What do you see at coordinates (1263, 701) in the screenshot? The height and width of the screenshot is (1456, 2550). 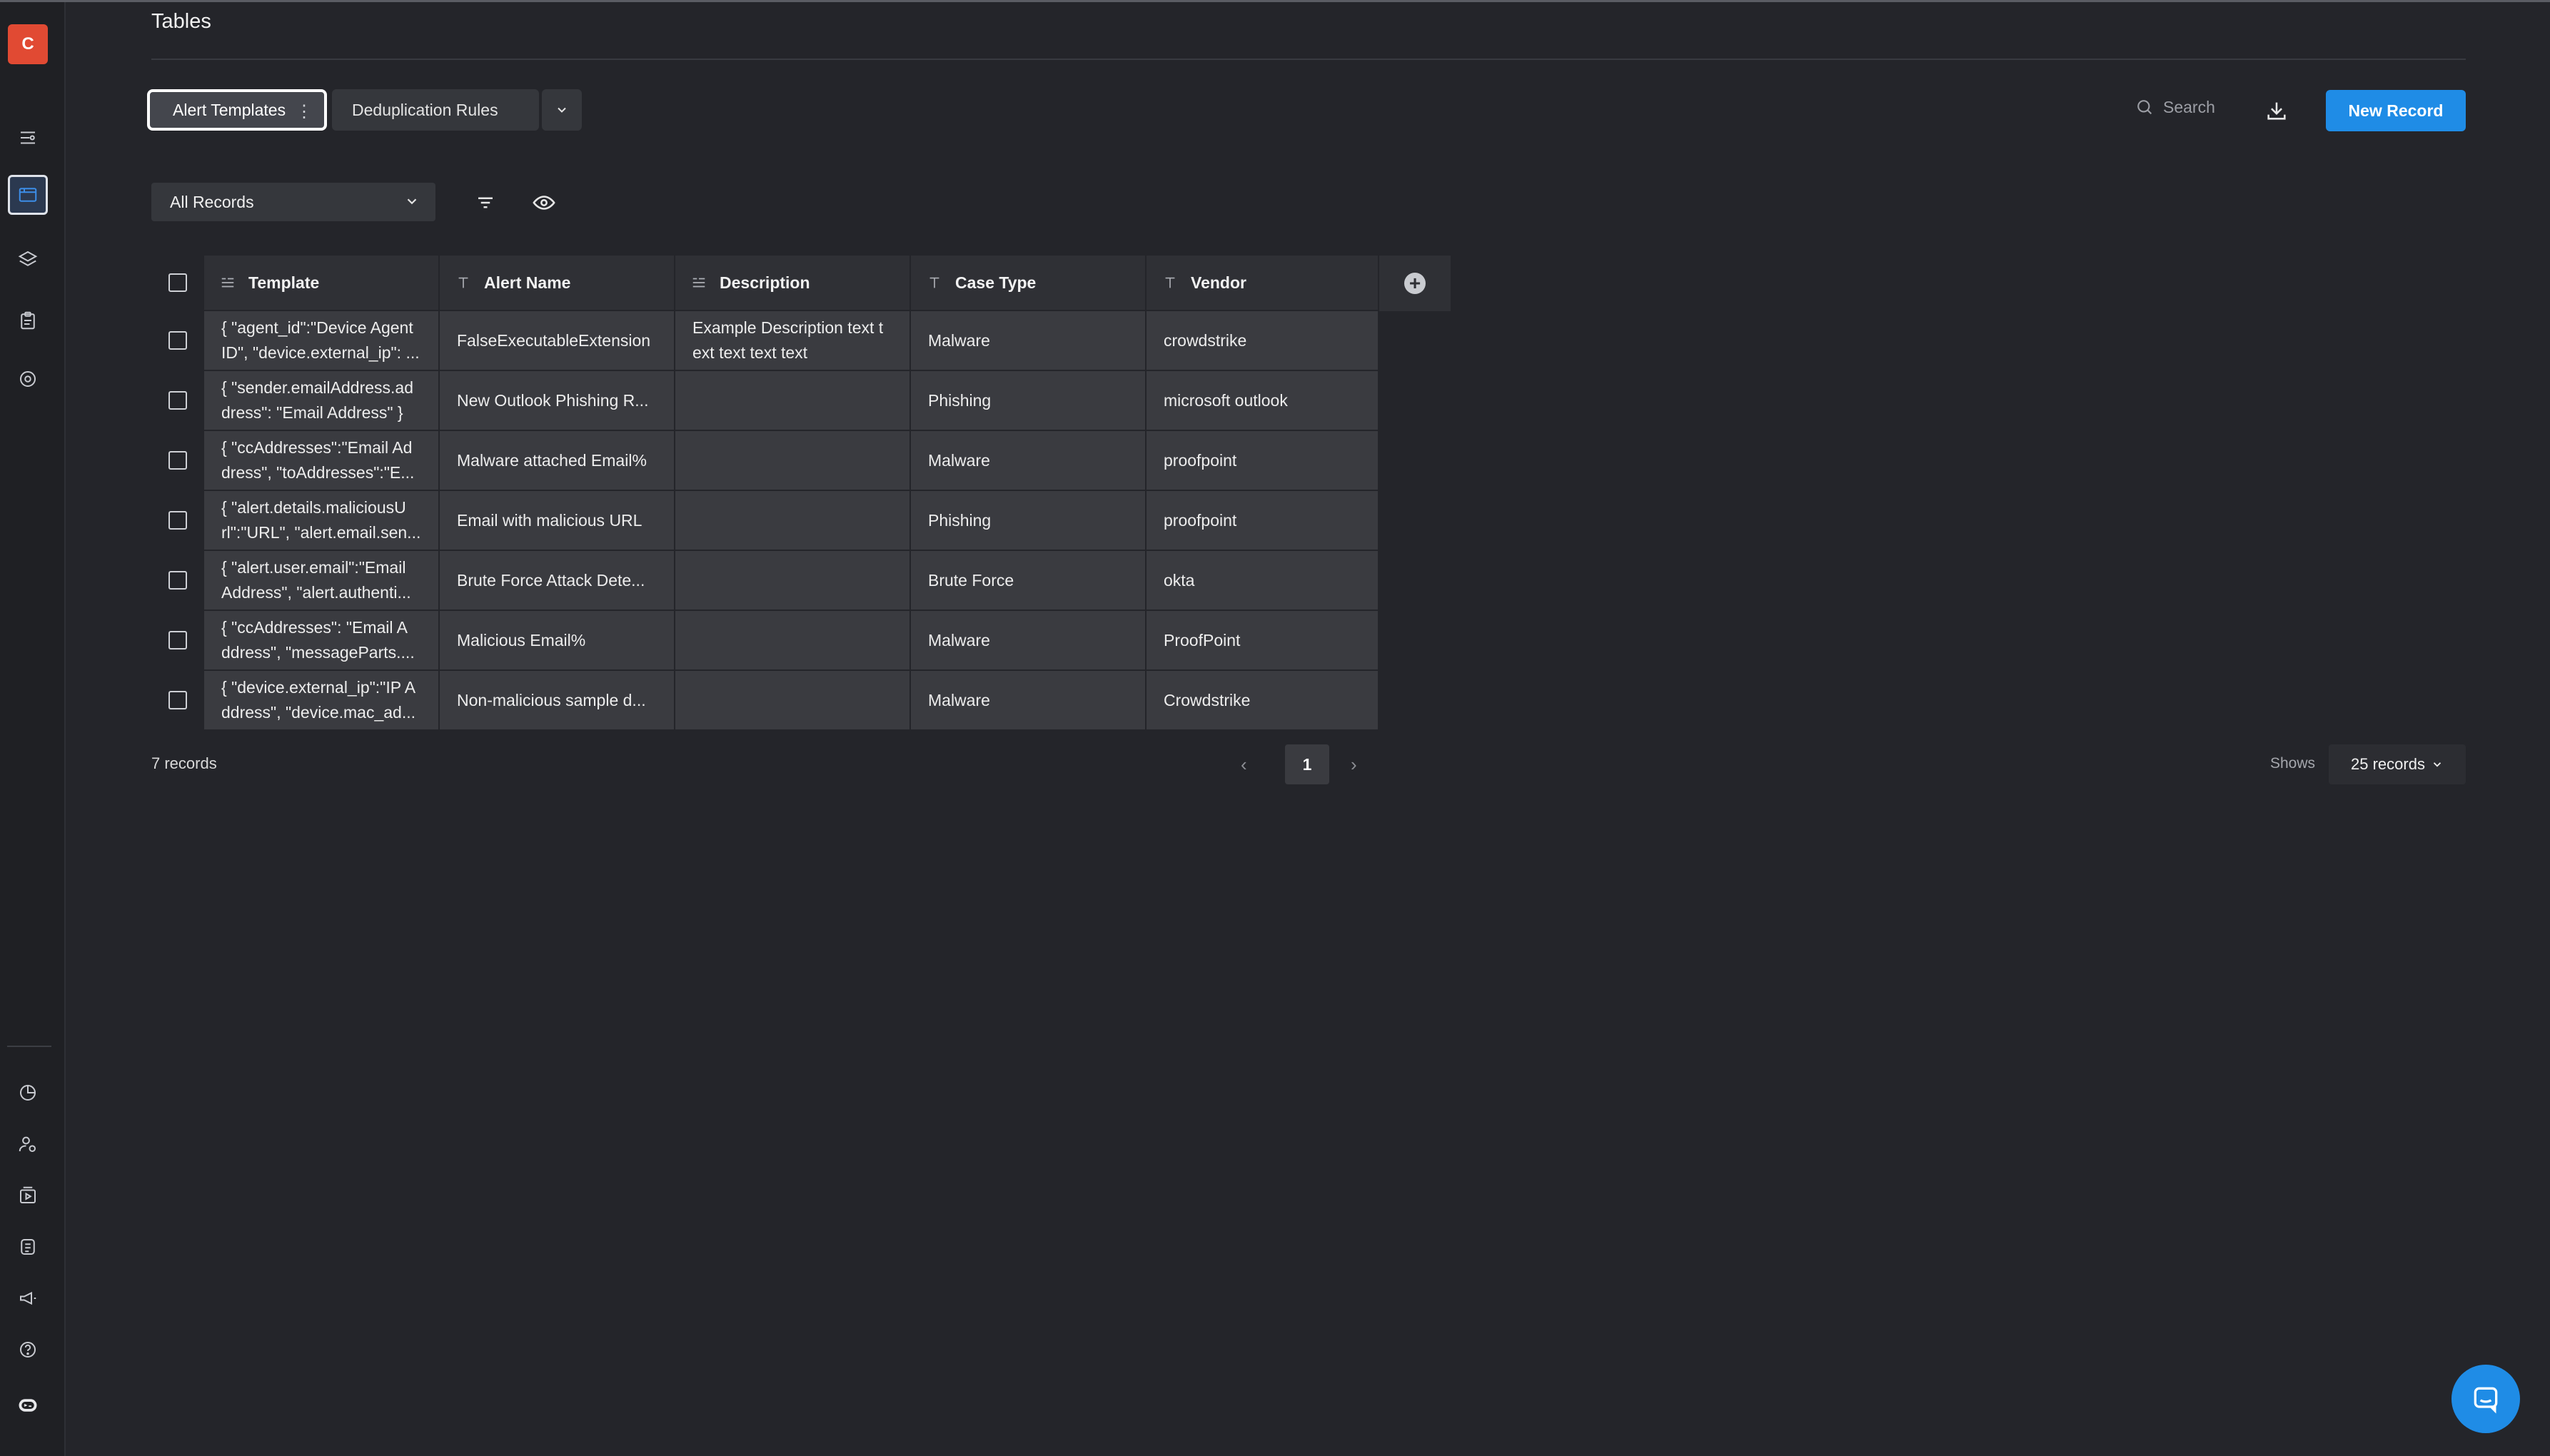 I see `cell-vendor: Crowdstrike` at bounding box center [1263, 701].